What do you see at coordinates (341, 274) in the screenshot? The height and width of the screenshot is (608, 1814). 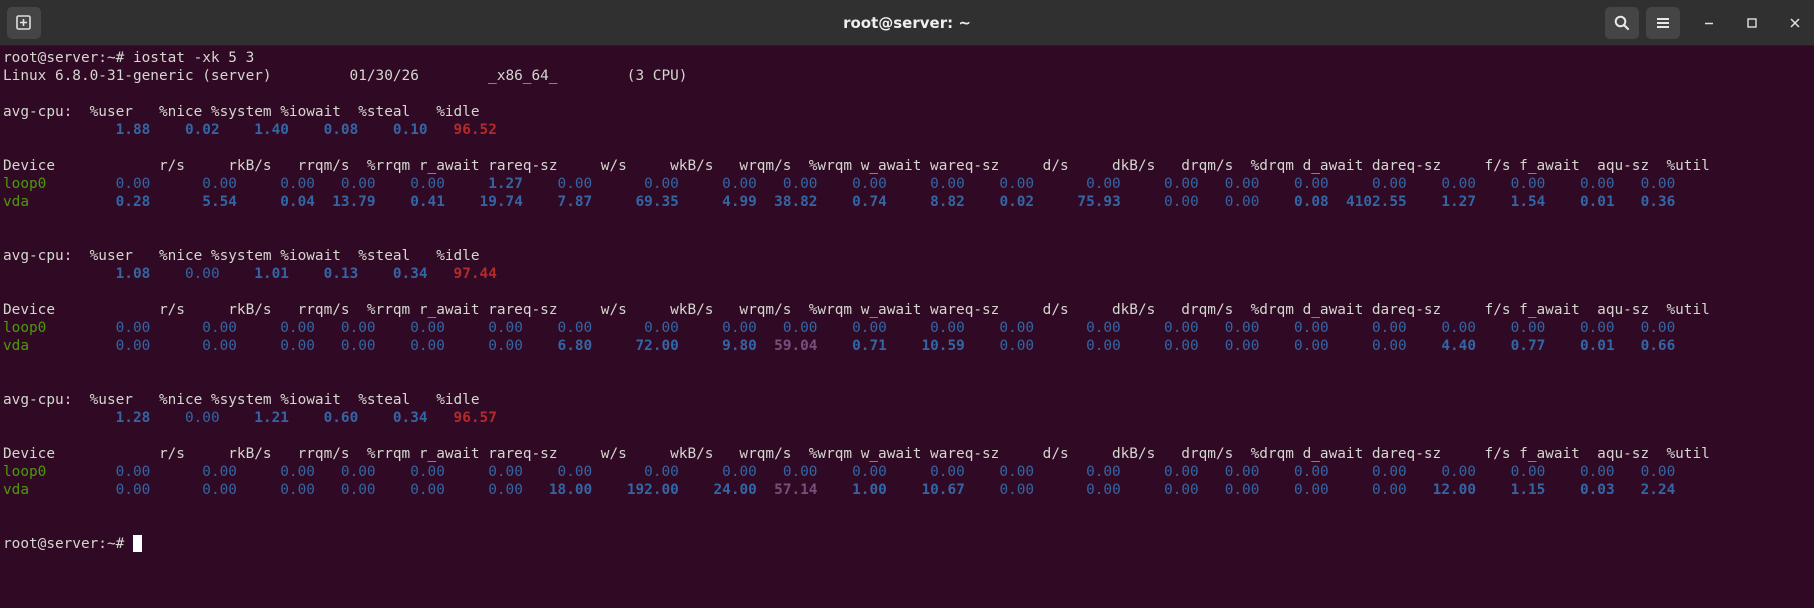 I see `cpu-iowait-value: 0.13` at bounding box center [341, 274].